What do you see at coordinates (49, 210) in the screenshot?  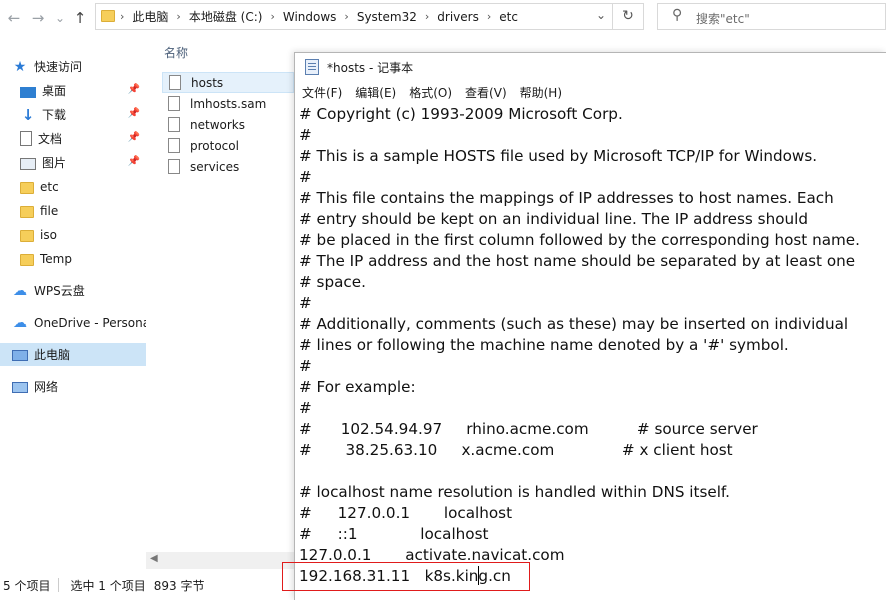 I see `nav-label: file` at bounding box center [49, 210].